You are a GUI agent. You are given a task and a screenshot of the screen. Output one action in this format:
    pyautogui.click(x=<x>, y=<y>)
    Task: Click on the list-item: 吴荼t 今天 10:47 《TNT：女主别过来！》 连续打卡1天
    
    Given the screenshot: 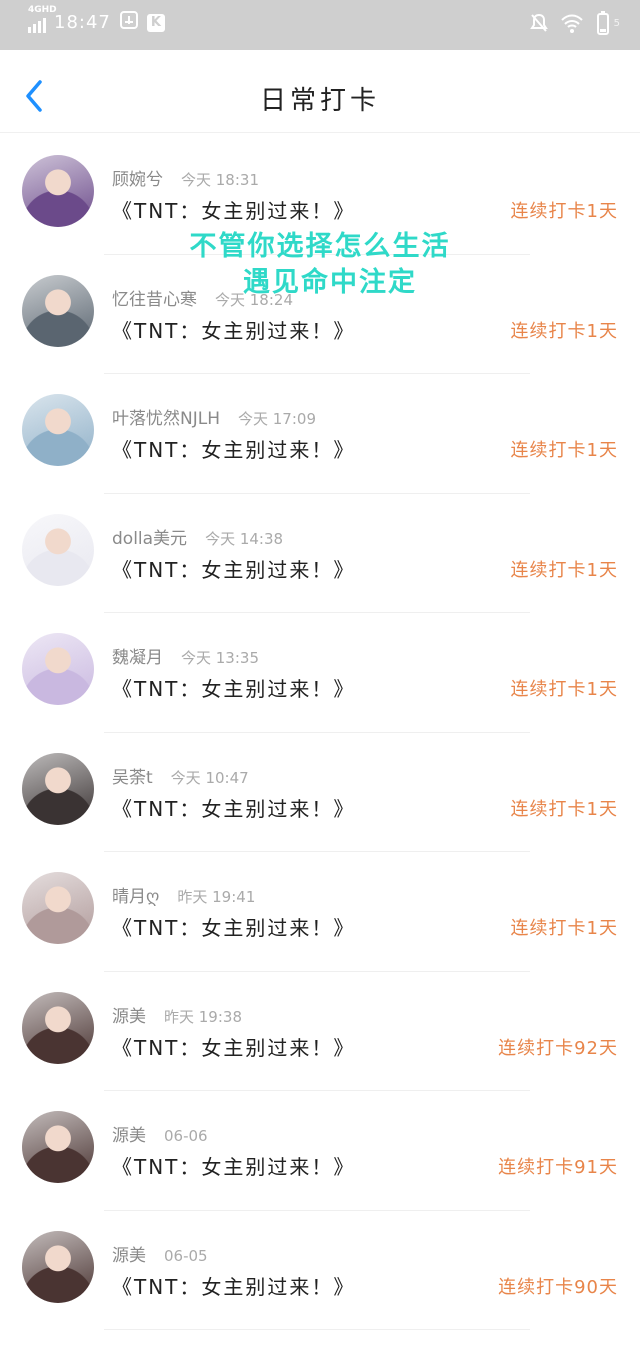 What is the action you would take?
    pyautogui.click(x=320, y=792)
    